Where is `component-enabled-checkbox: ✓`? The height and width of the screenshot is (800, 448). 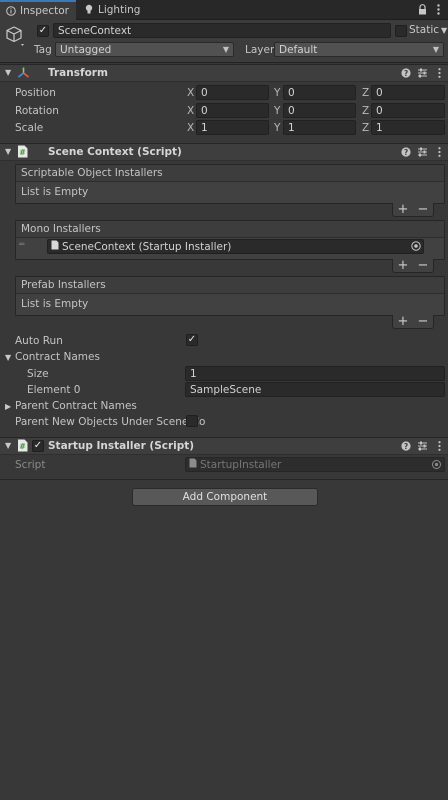
component-enabled-checkbox: ✓ is located at coordinates (38, 446).